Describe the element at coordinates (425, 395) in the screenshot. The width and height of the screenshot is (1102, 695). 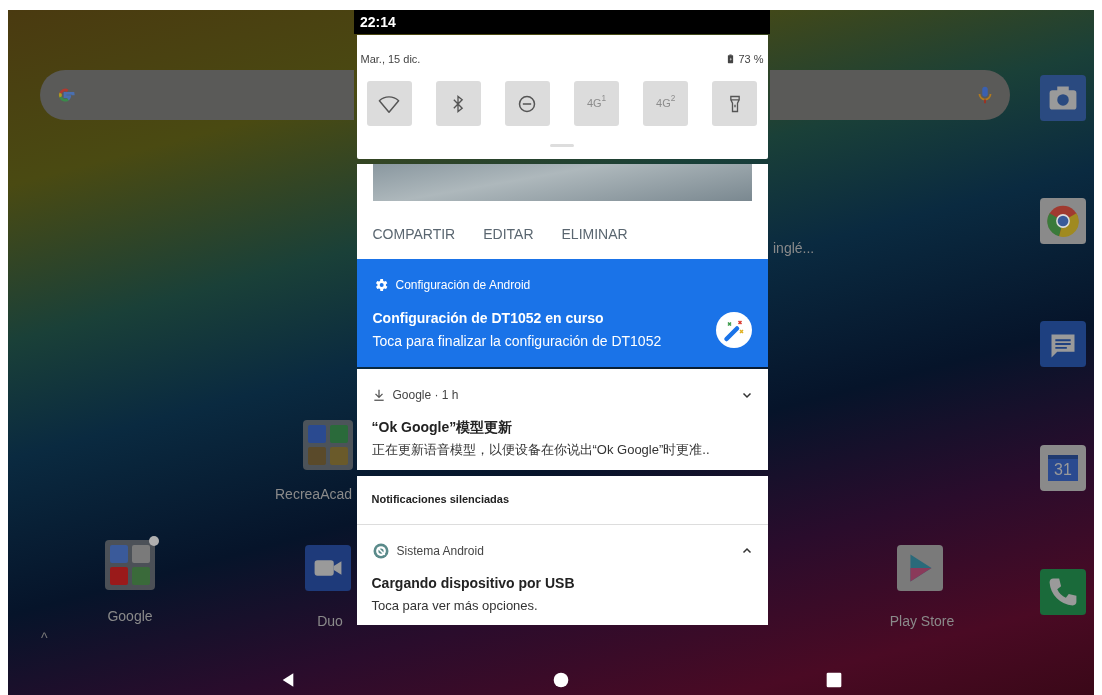
I see `app-name: Google · 1 h` at that location.